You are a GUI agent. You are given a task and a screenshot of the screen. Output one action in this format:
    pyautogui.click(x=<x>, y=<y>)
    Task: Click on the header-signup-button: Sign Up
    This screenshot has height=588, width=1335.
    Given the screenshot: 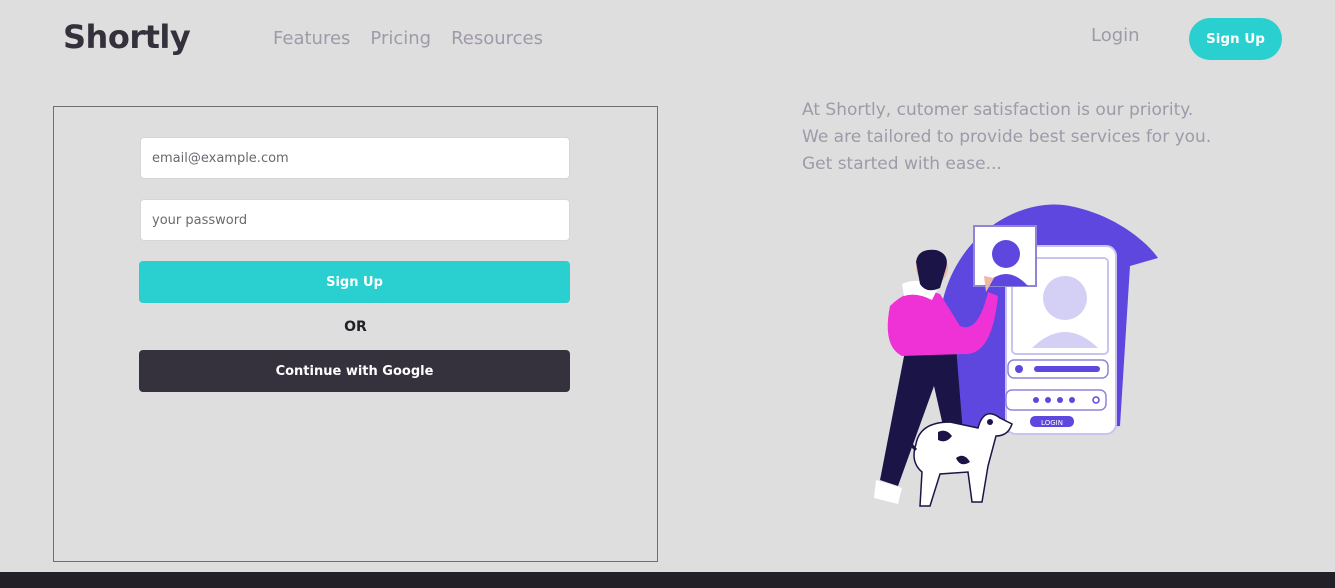 What is the action you would take?
    pyautogui.click(x=1235, y=39)
    